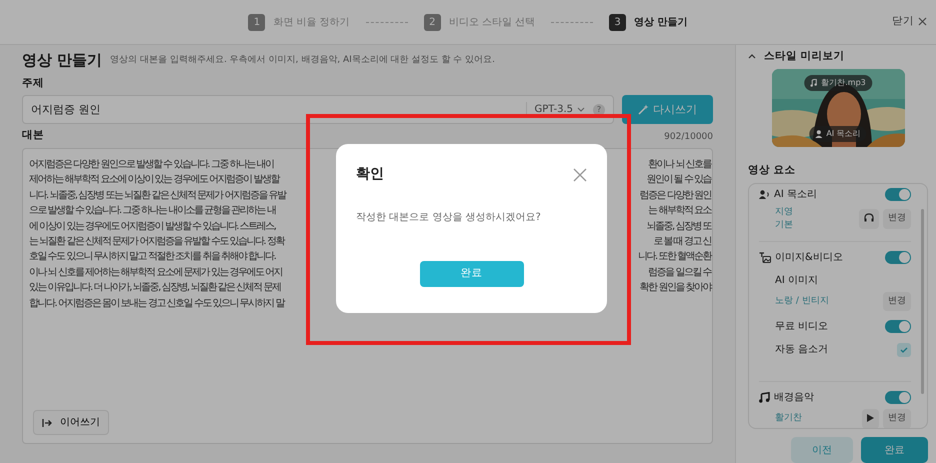 The image size is (936, 463). Describe the element at coordinates (62, 60) in the screenshot. I see `page-title: 영상 만들기` at that location.